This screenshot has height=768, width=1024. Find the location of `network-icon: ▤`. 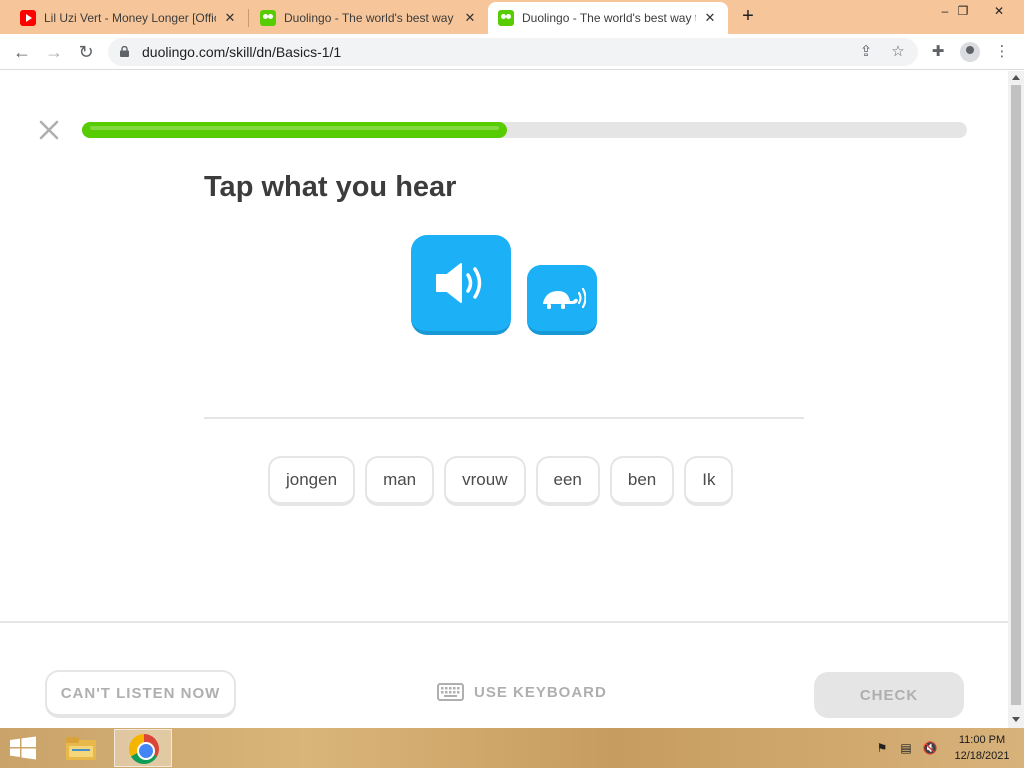

network-icon: ▤ is located at coordinates (906, 748).